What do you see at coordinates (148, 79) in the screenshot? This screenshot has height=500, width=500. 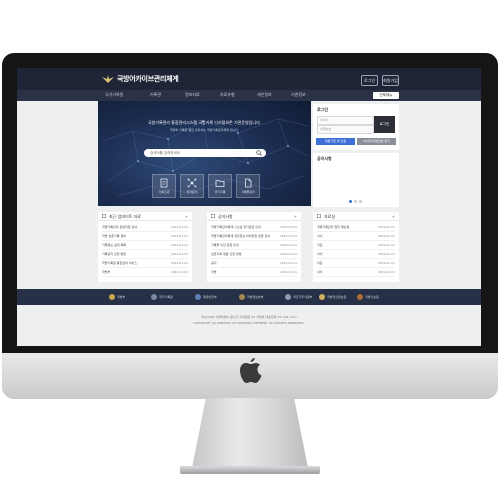 I see `site-title: 국방어카이브관리체계` at bounding box center [148, 79].